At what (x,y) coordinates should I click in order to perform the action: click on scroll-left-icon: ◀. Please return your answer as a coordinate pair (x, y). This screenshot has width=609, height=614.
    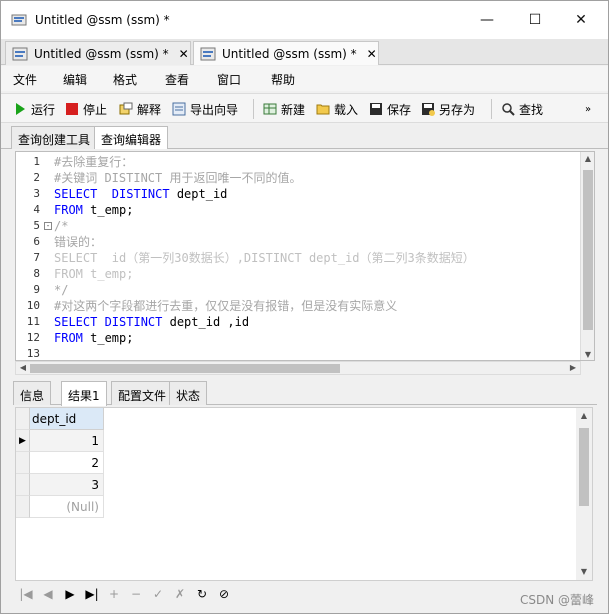
    Looking at the image, I should click on (23, 368).